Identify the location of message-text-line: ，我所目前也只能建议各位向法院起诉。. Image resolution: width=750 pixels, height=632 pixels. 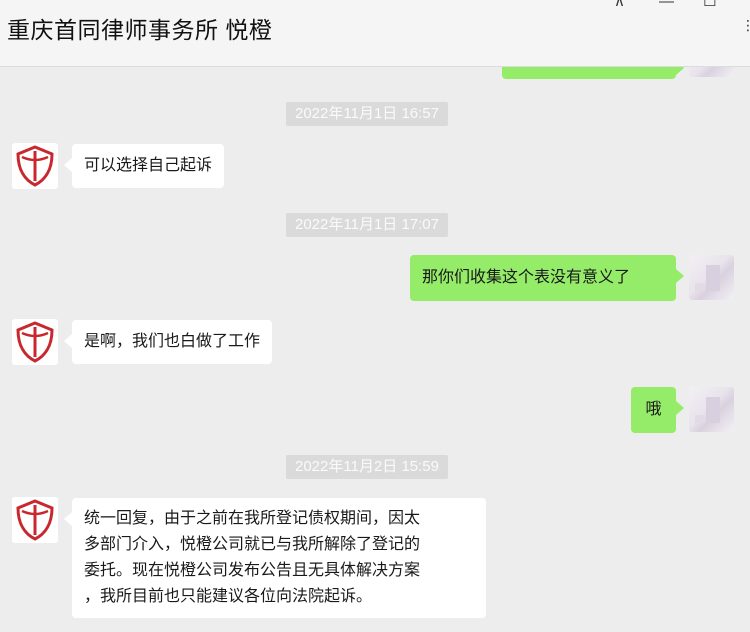
(228, 596).